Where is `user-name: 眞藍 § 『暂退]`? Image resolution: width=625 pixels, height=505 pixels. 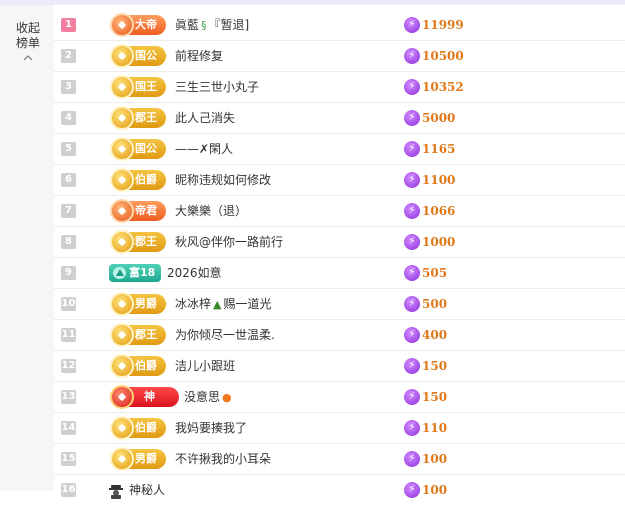
user-name: 眞藍 § 『暂退] is located at coordinates (212, 25).